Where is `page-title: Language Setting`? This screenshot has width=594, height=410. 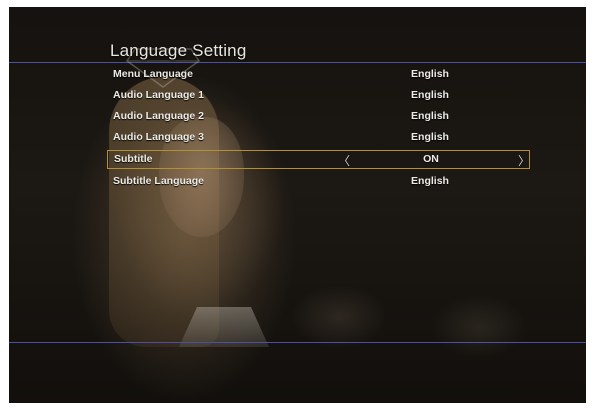
page-title: Language Setting is located at coordinates (178, 50).